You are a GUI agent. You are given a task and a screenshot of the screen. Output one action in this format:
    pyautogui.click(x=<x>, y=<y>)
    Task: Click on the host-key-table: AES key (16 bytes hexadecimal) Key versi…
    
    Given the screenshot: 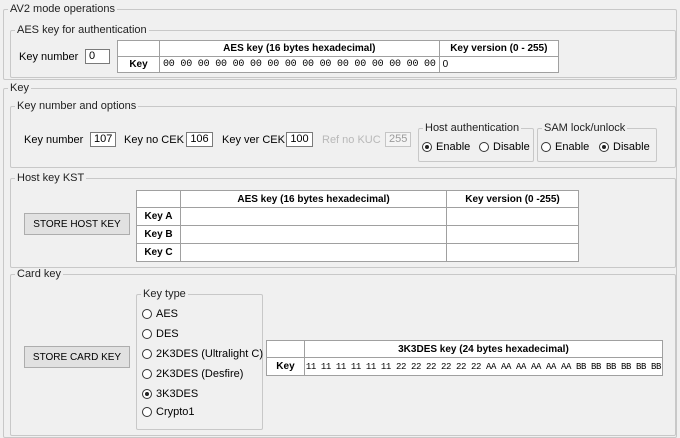 What is the action you would take?
    pyautogui.click(x=357, y=226)
    